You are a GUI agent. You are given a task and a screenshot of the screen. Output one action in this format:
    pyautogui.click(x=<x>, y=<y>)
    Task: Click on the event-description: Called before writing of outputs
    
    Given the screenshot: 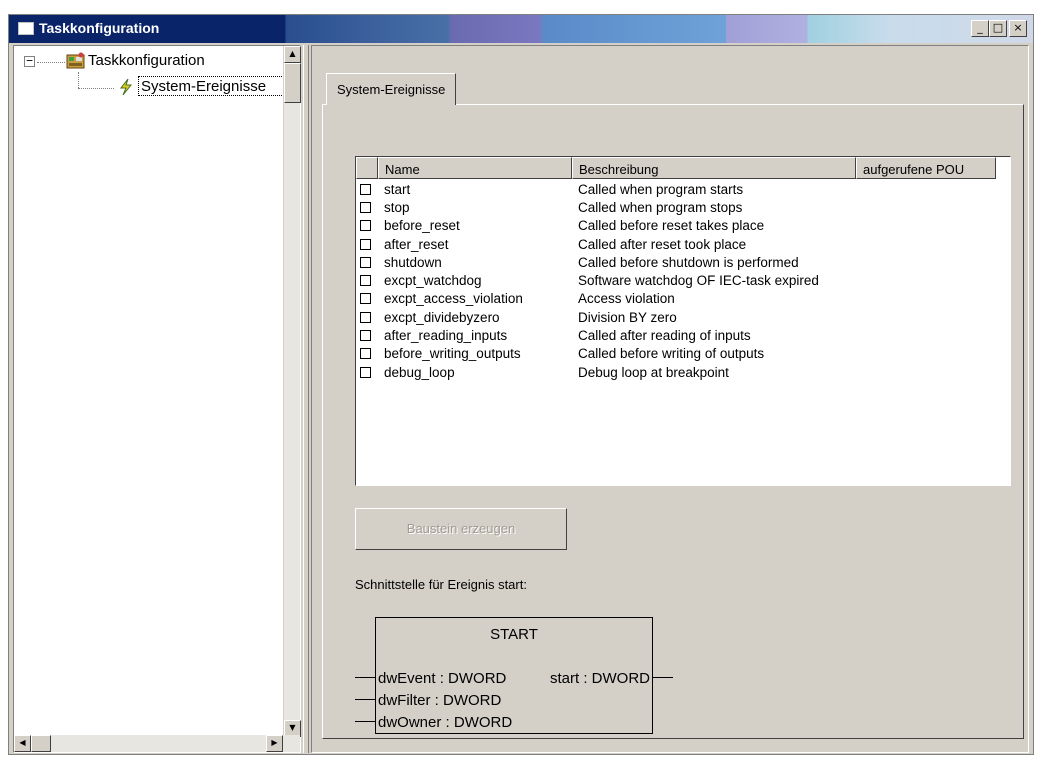 What is the action you would take?
    pyautogui.click(x=671, y=354)
    